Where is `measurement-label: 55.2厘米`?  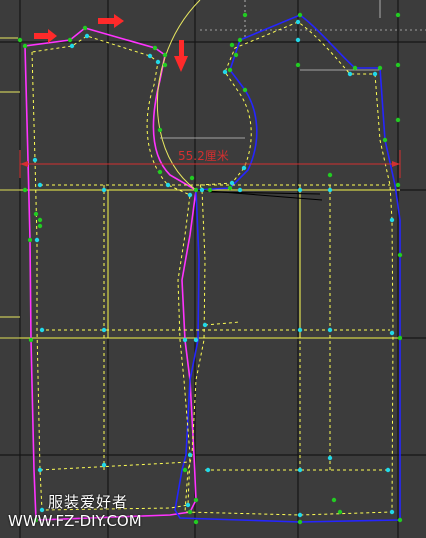
measurement-label: 55.2厘米 is located at coordinates (203, 156).